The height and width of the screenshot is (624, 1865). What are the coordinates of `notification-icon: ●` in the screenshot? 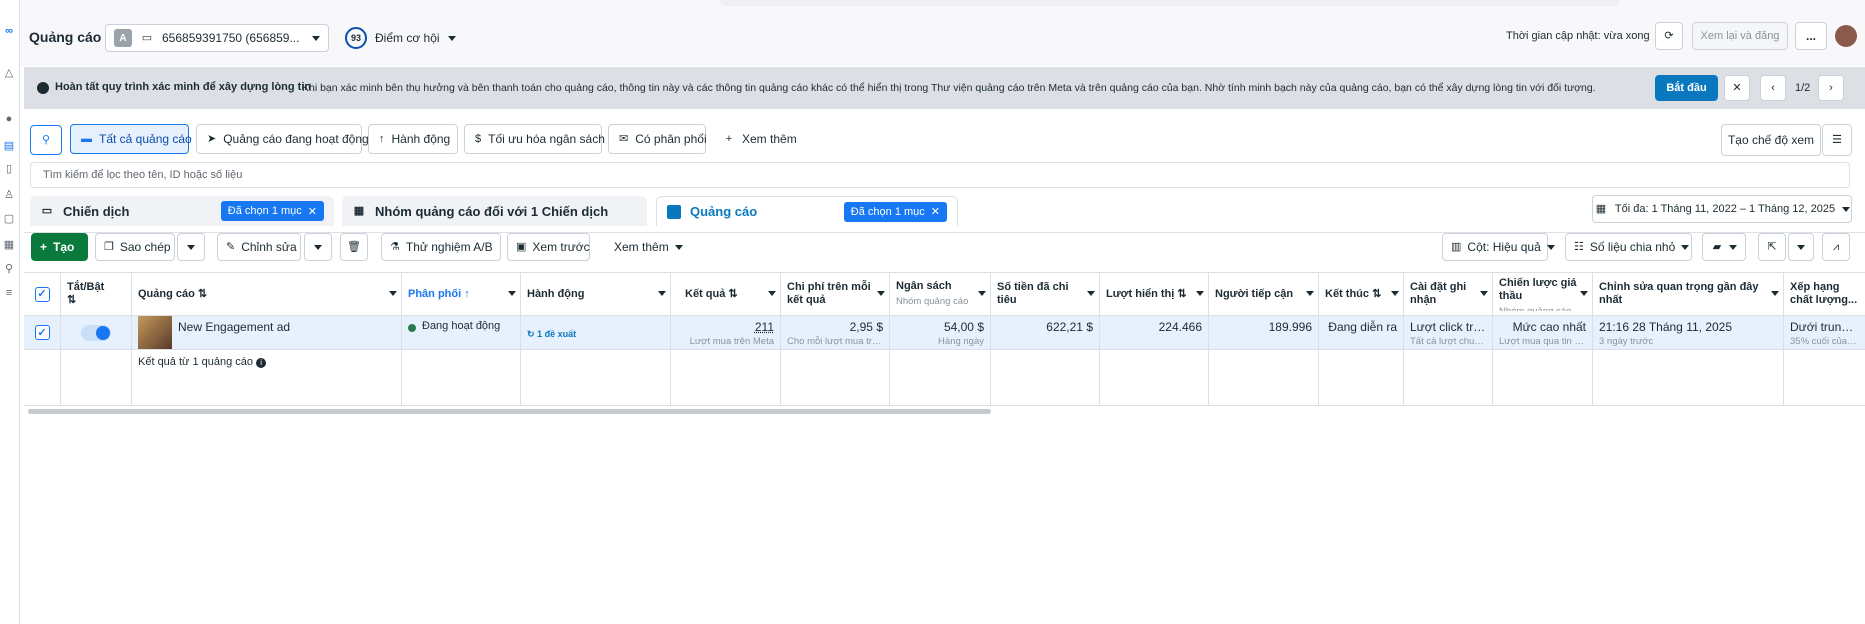 It's located at (9, 119).